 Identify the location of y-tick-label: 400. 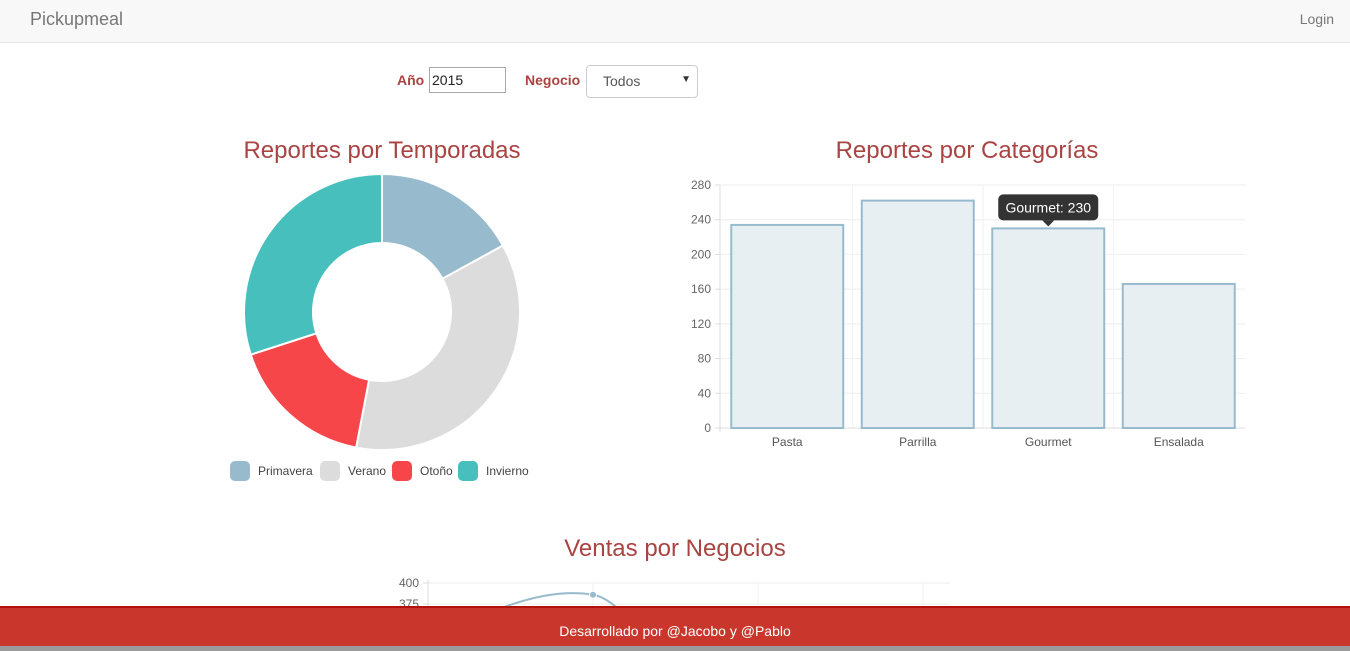
(409, 583).